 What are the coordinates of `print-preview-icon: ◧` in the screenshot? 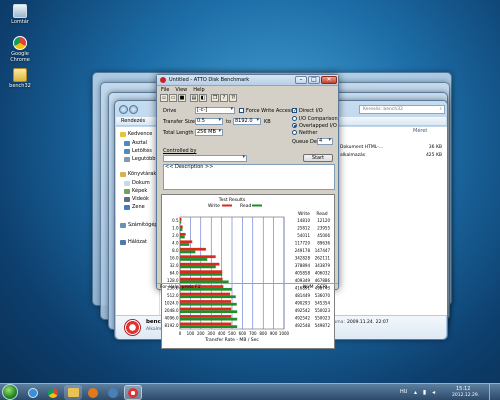 It's located at (203, 98).